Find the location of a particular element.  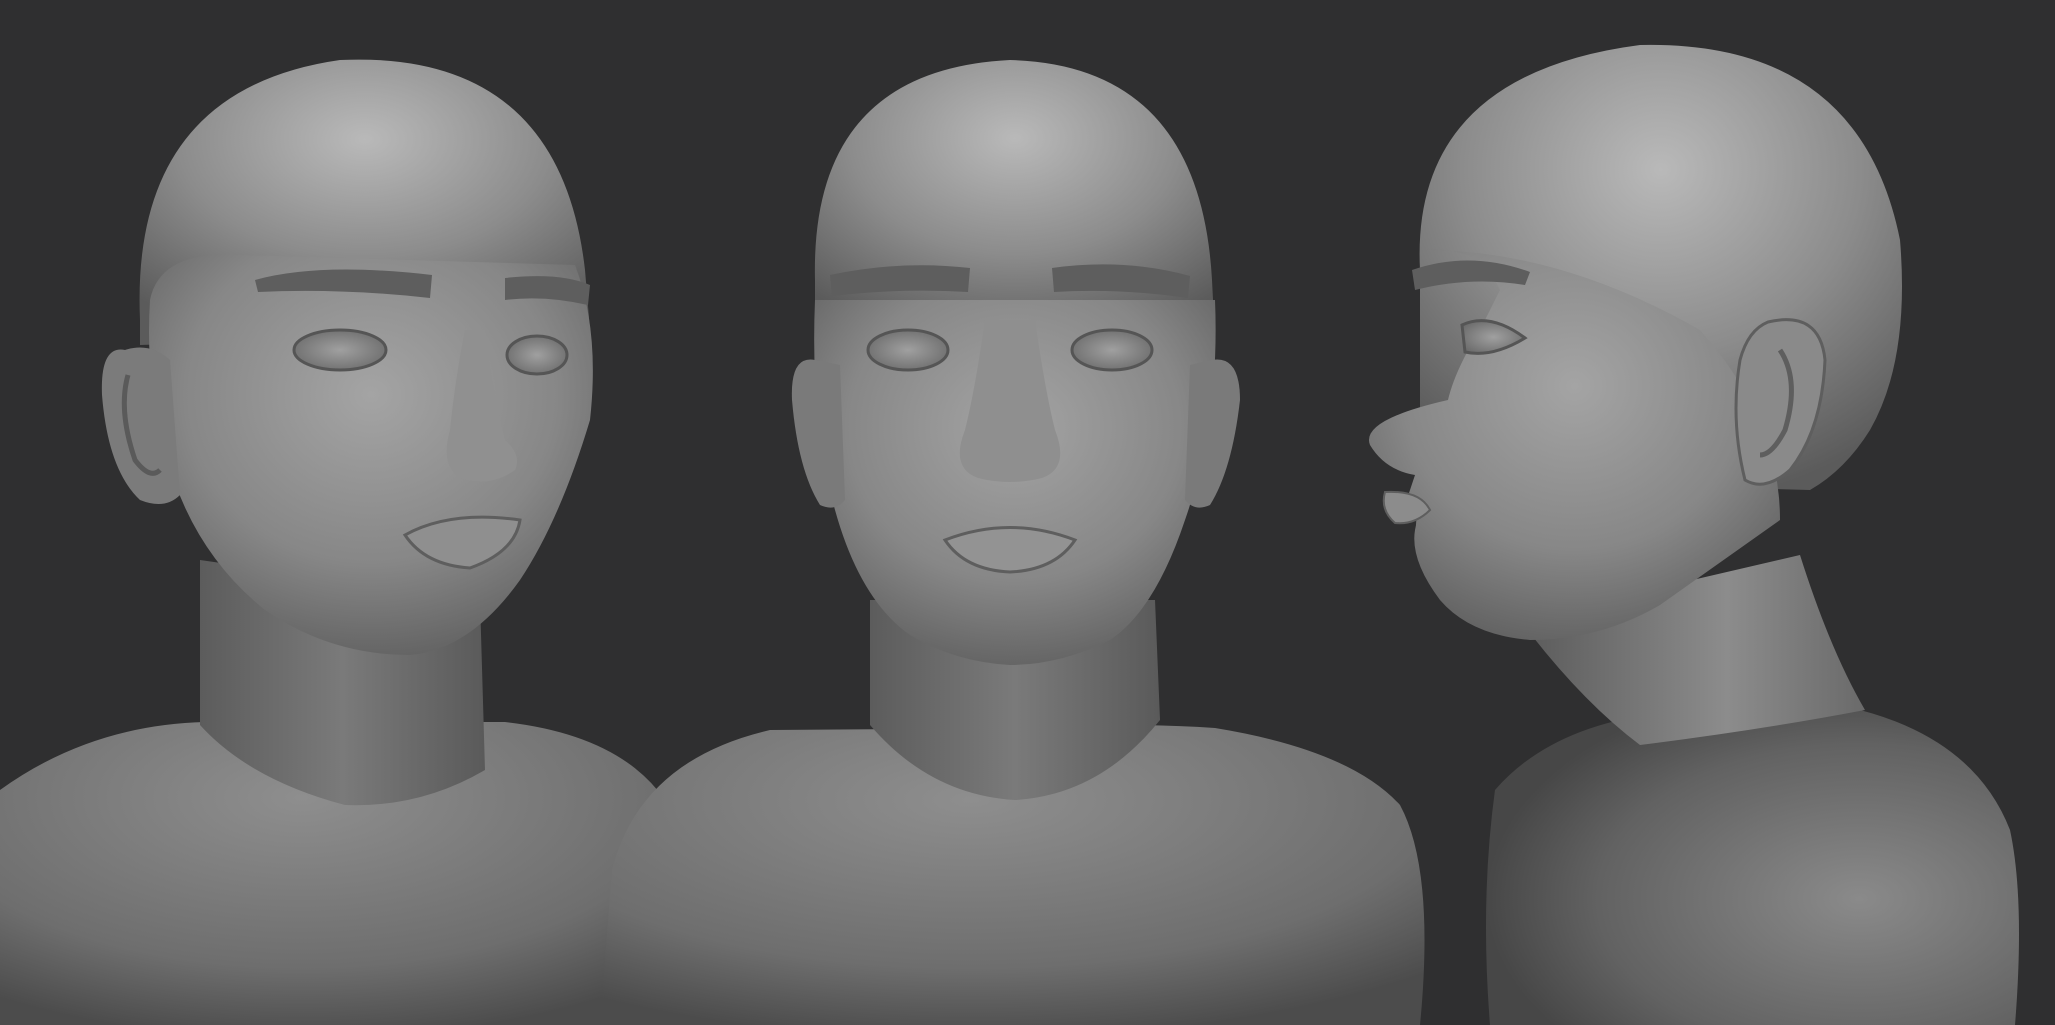

skull is located at coordinates (1014, 200).